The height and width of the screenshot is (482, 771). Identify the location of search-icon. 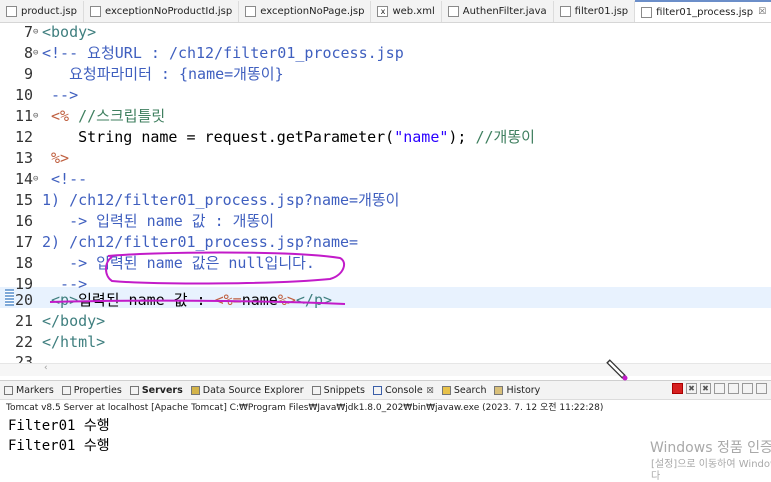
(446, 390).